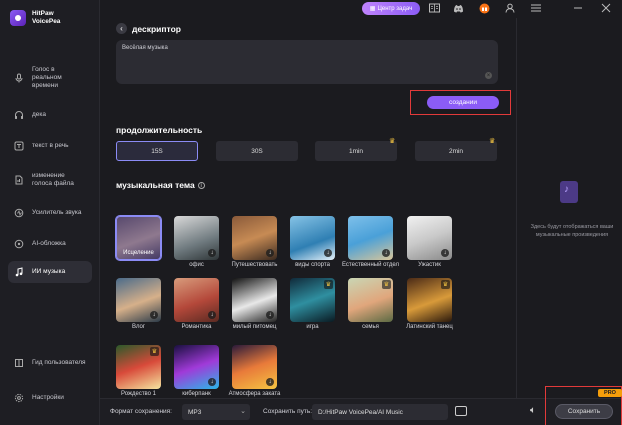 The height and width of the screenshot is (425, 622). What do you see at coordinates (145, 48) in the screenshot?
I see `descriptor-value: Весёлая музыка` at bounding box center [145, 48].